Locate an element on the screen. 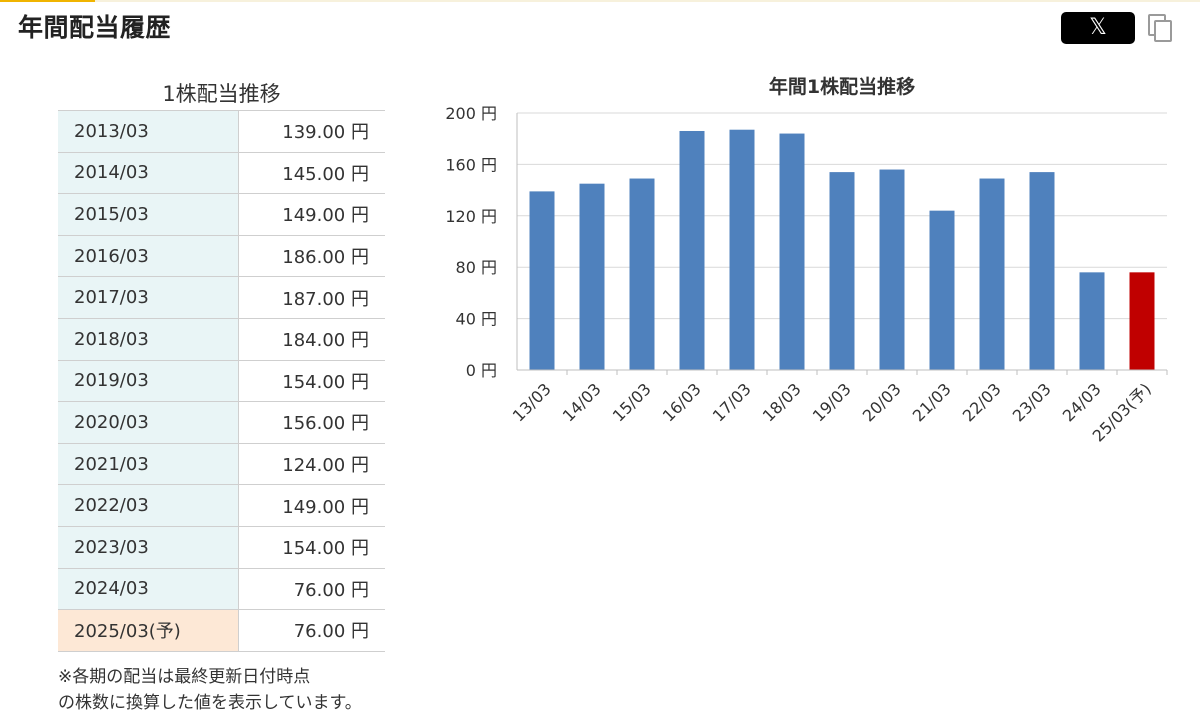 This screenshot has height=718, width=1200. table-cell-period: 2020/03 is located at coordinates (148, 422).